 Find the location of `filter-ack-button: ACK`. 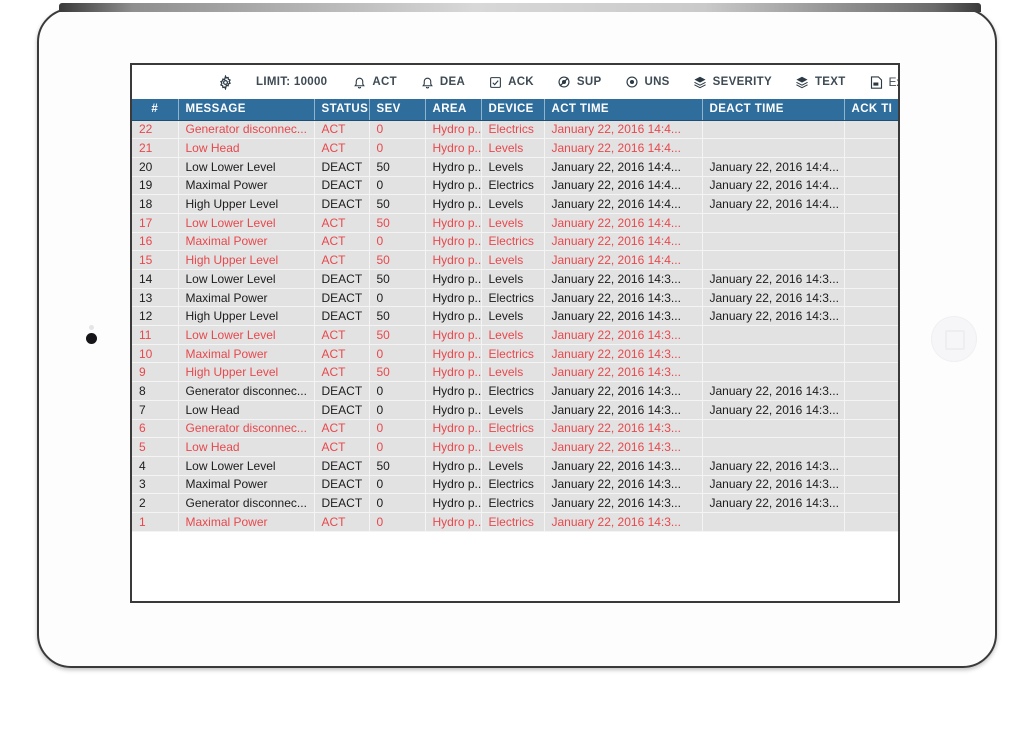

filter-ack-button: ACK is located at coordinates (511, 82).